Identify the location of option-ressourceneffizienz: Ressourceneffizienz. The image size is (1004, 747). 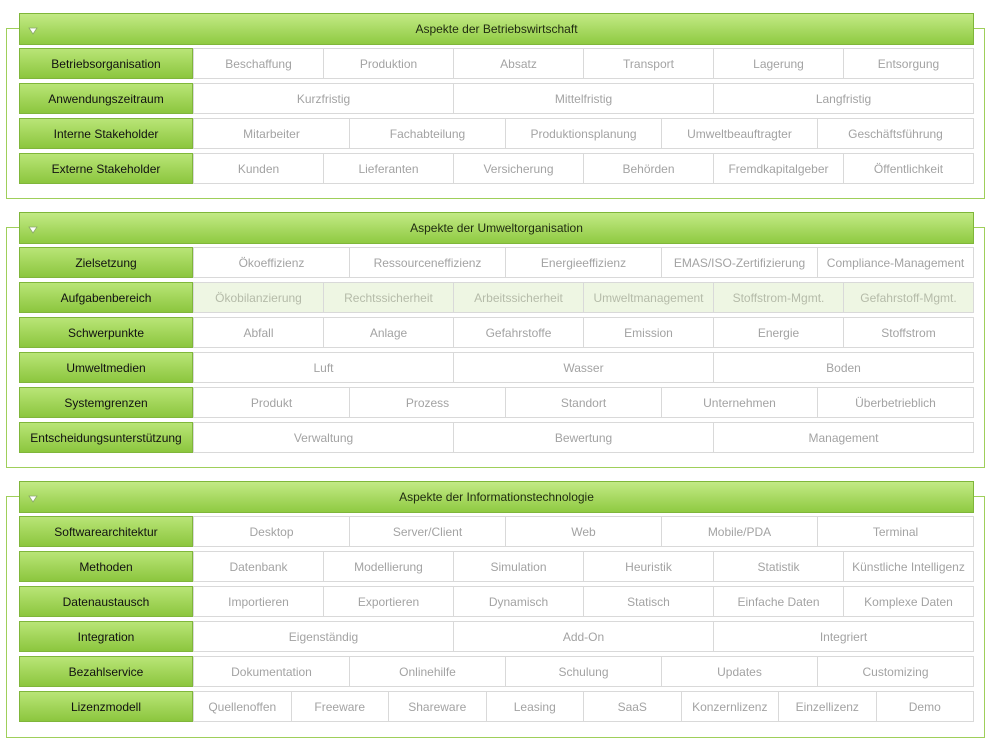
(427, 262).